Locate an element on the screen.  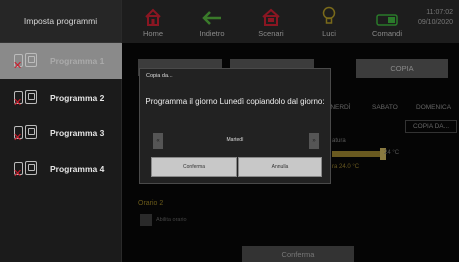
clock-time: 11:07:02 is located at coordinates (439, 12).